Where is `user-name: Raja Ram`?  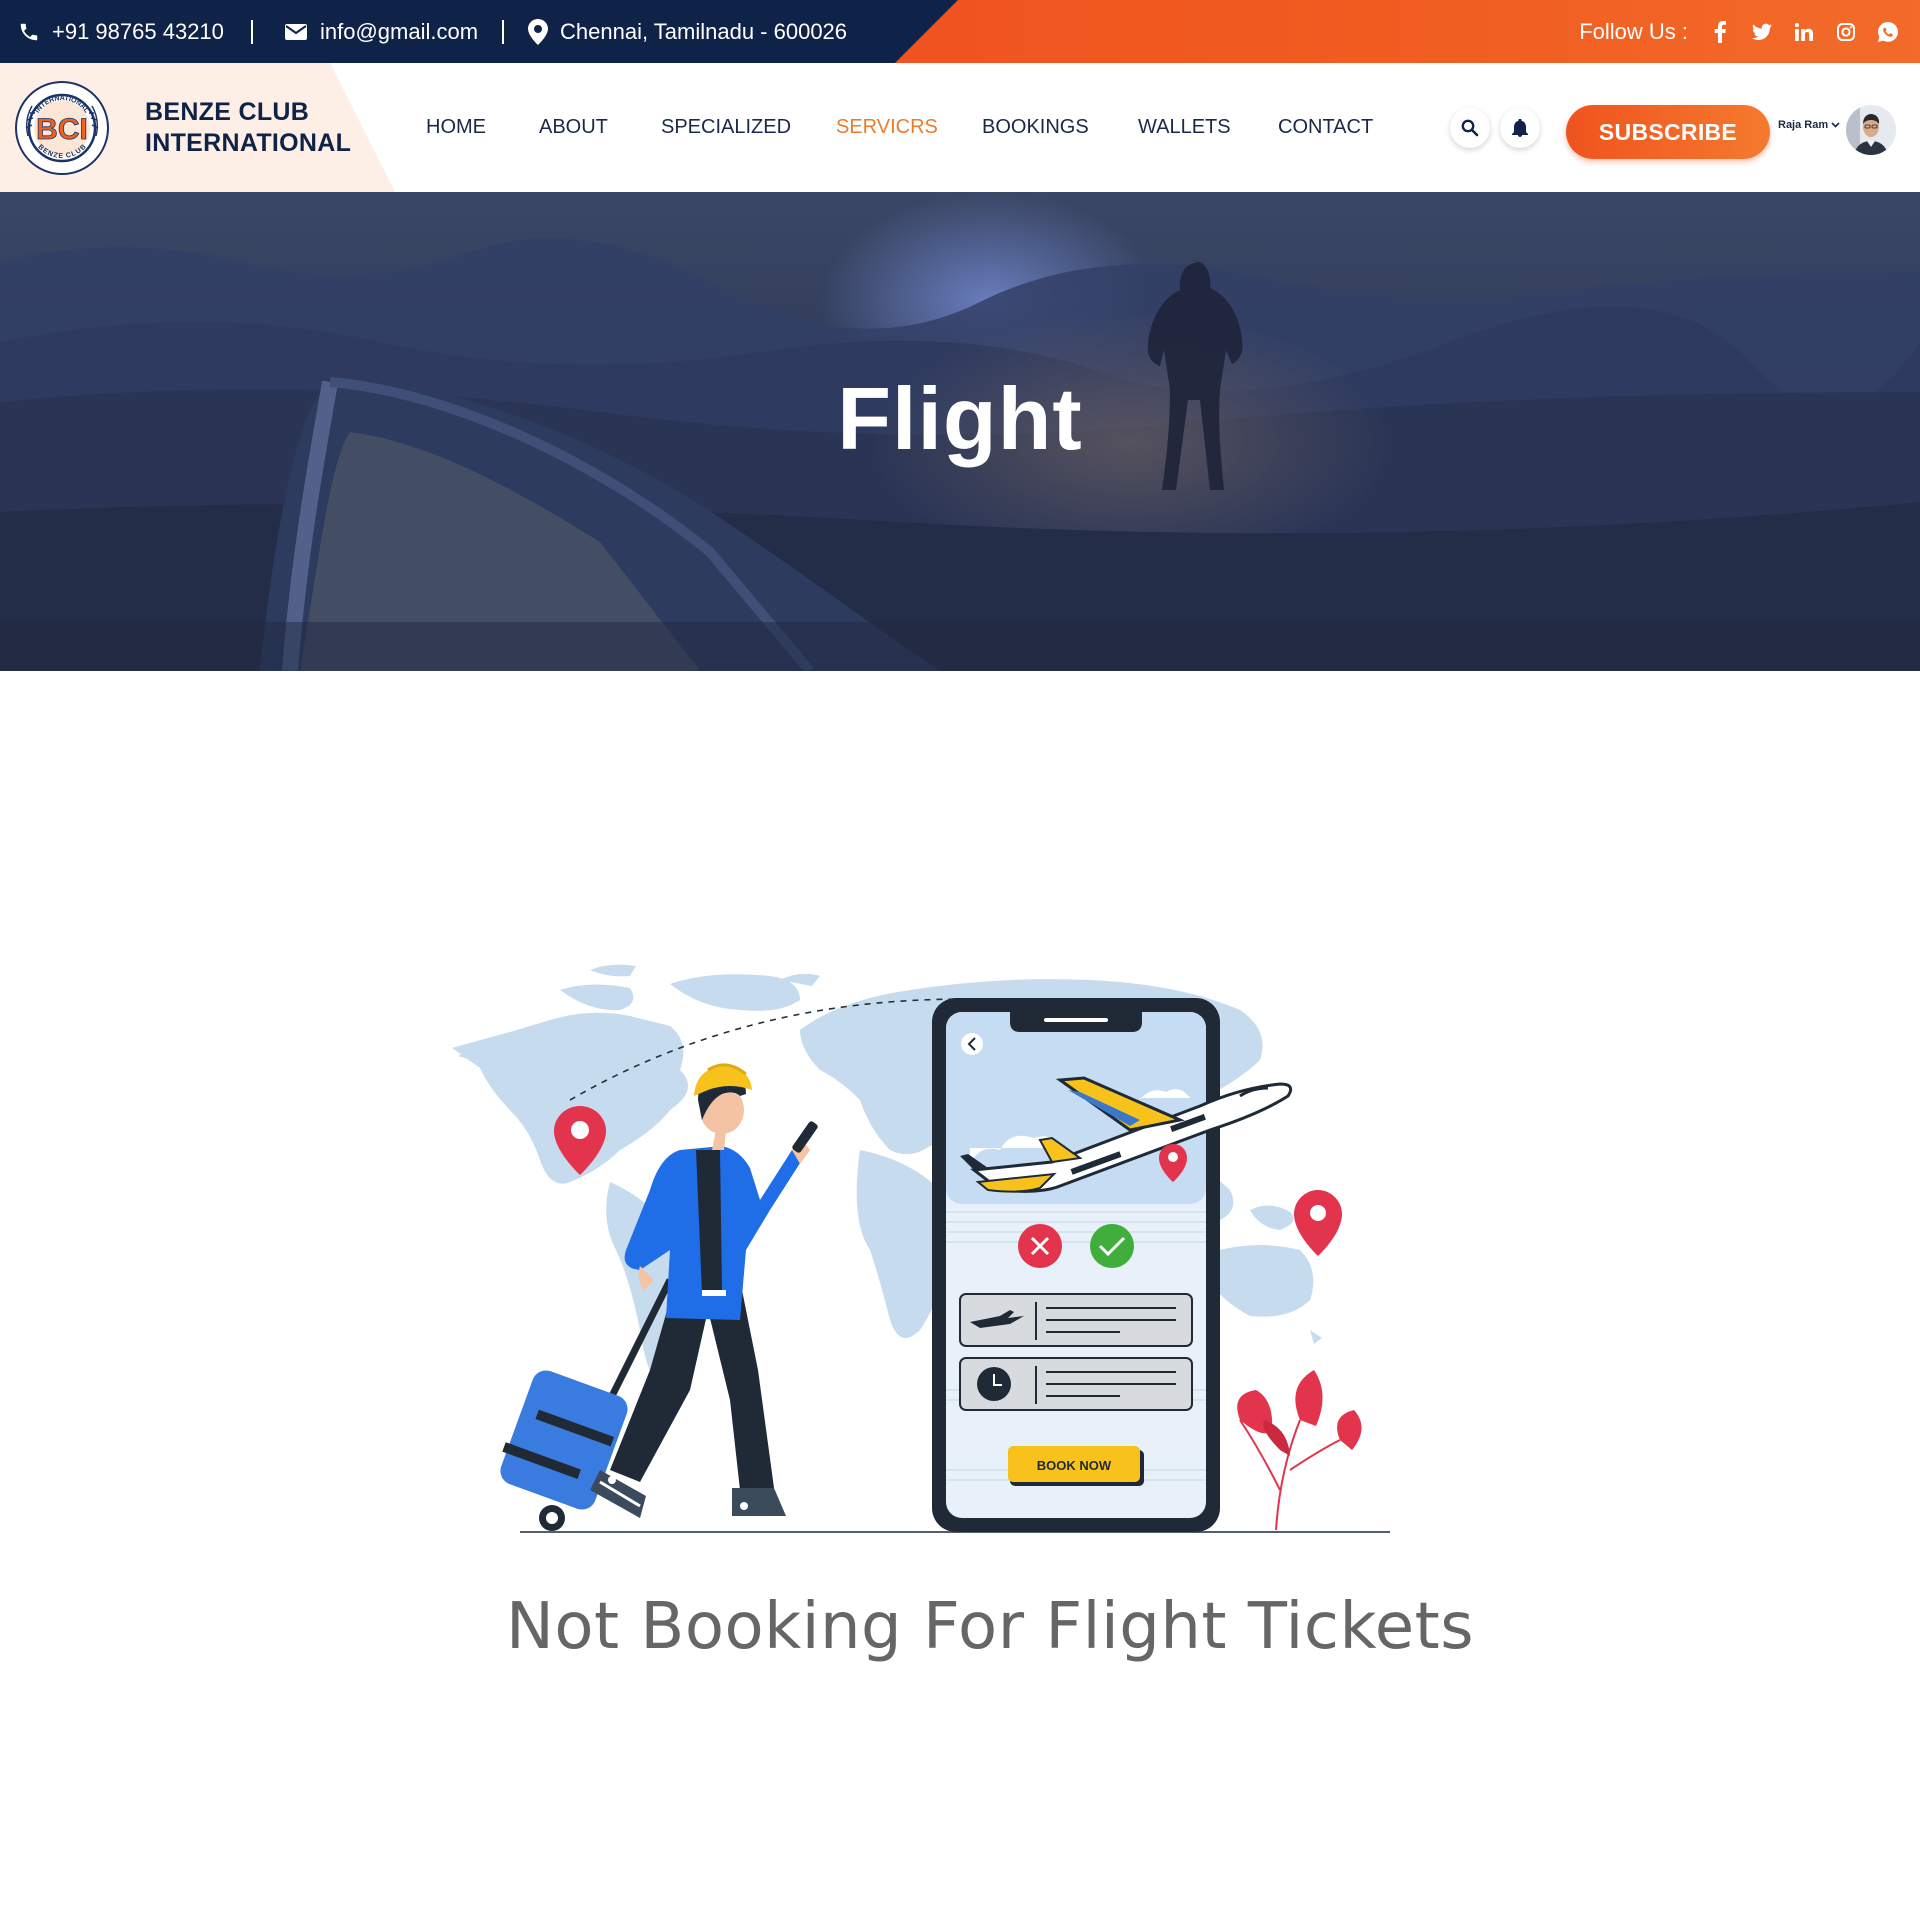 user-name: Raja Ram is located at coordinates (1803, 125).